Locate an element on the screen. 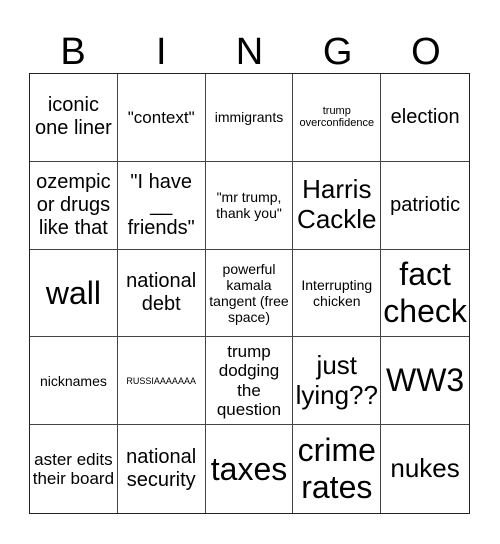  bingo-cell: RUSSIAAAAAAA is located at coordinates (161, 381).